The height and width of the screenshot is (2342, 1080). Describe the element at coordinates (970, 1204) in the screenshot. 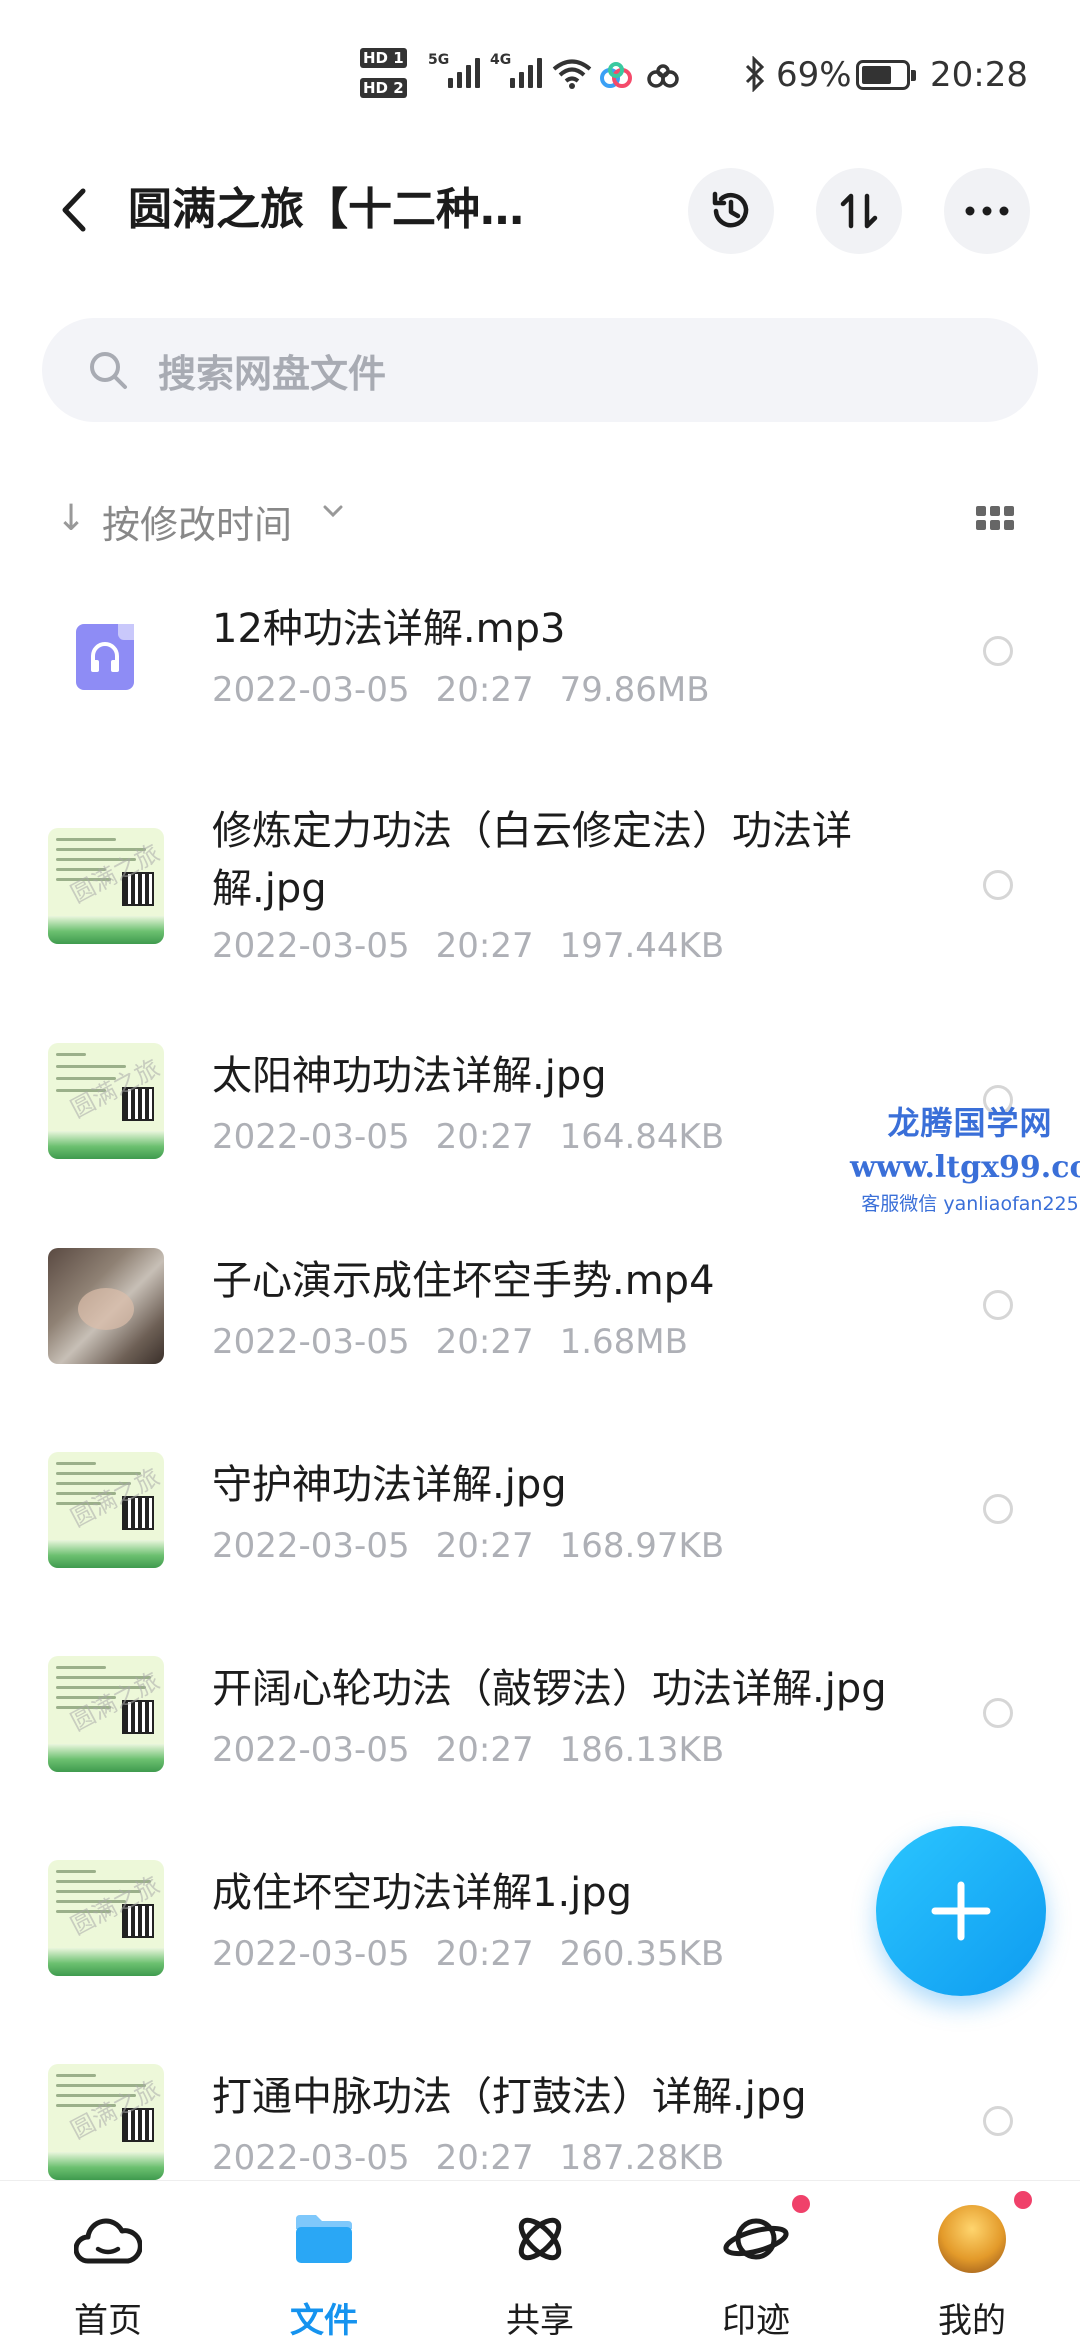

I see `watermark-contact: 客服微信 yanliaofan225` at that location.